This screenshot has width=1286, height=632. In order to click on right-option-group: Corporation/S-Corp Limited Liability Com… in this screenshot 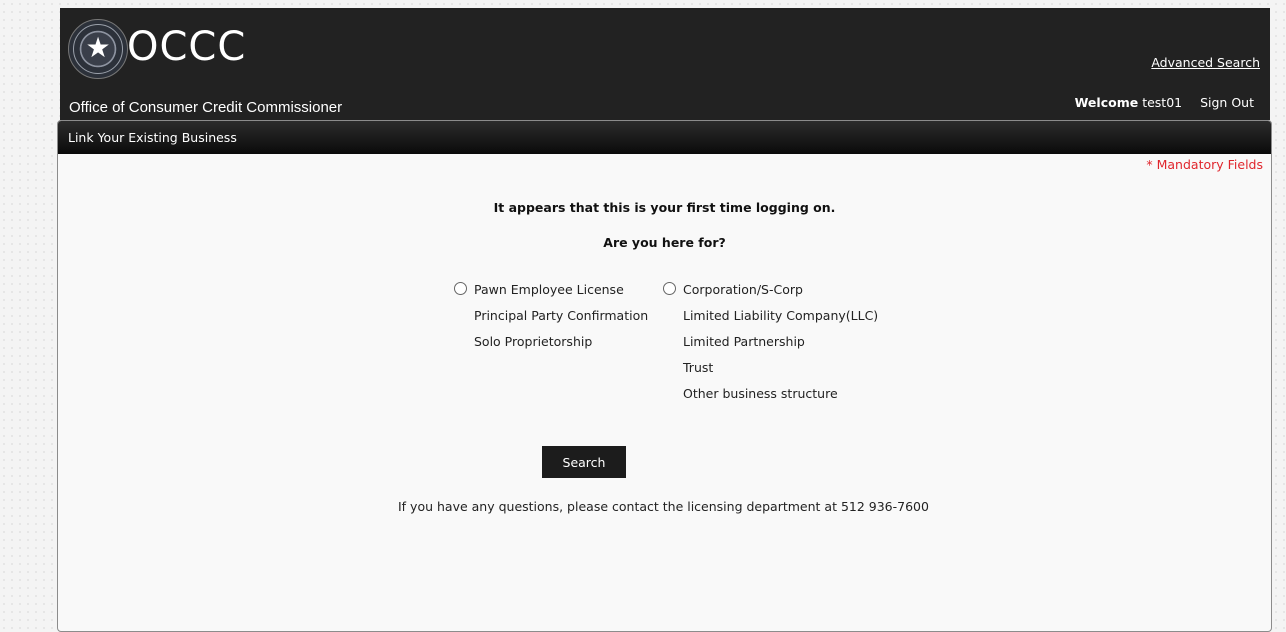, I will do `click(770, 347)`.